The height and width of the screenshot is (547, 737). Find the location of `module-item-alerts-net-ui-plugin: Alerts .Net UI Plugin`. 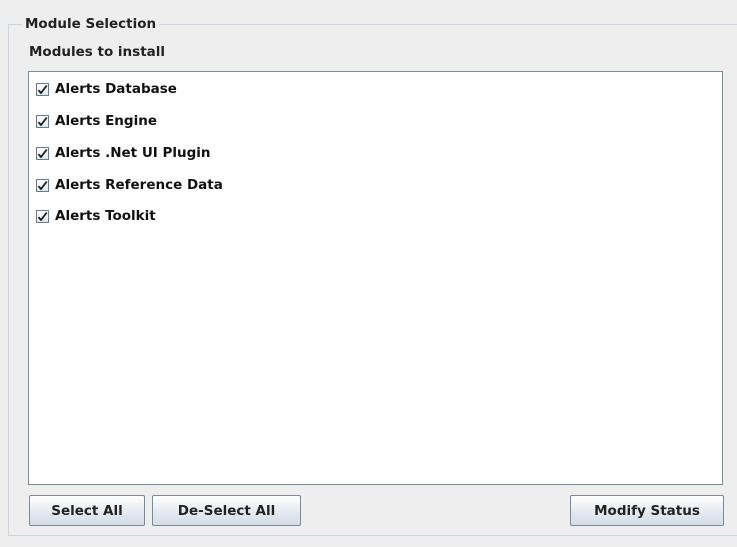

module-item-alerts-net-ui-plugin: Alerts .Net UI Plugin is located at coordinates (123, 153).